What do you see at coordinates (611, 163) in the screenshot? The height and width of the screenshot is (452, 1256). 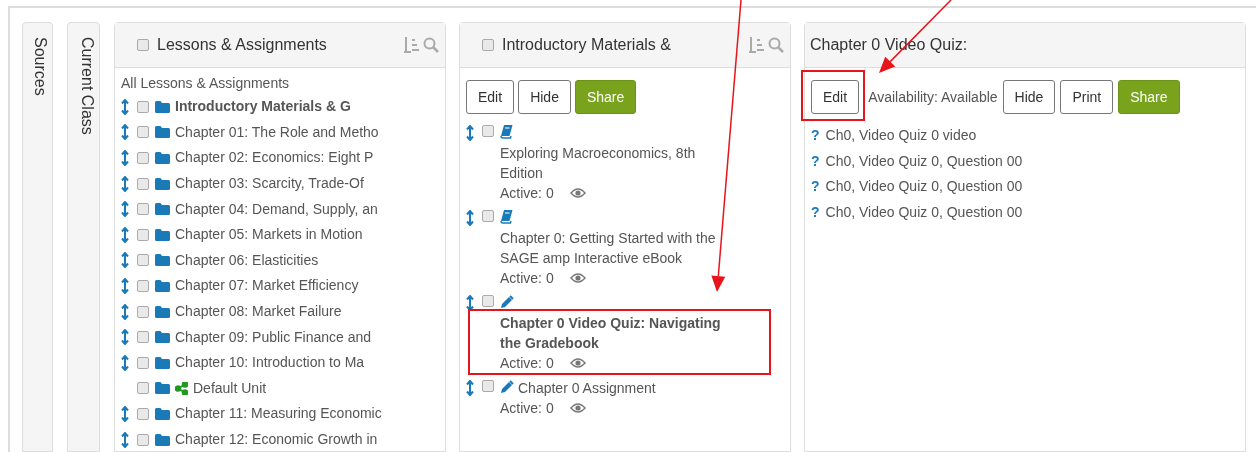 I see `item-title: Exploring Macroeconomics, 8th Edition` at bounding box center [611, 163].